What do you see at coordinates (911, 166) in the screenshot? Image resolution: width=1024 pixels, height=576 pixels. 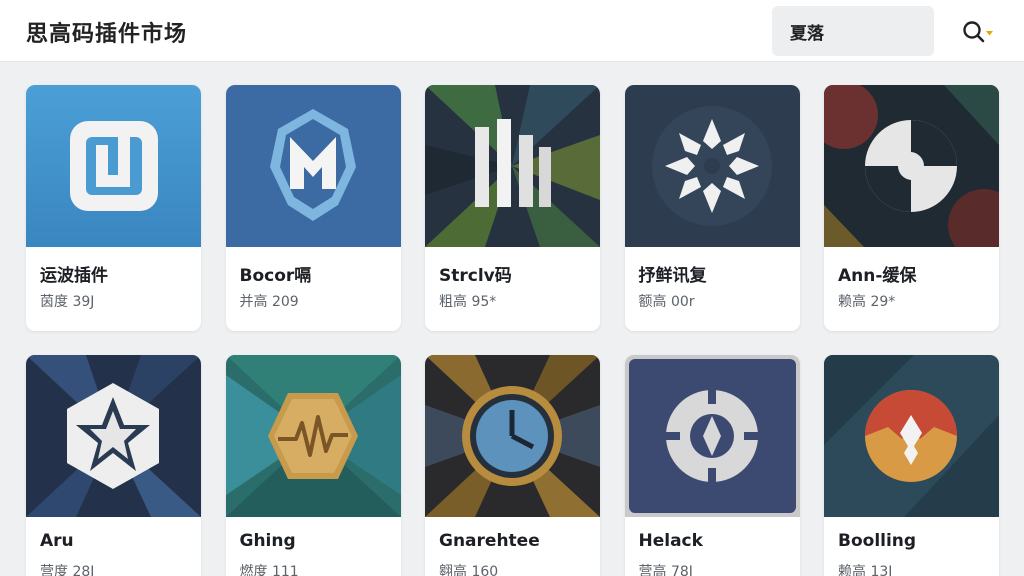 I see `swirl-logo-icon` at bounding box center [911, 166].